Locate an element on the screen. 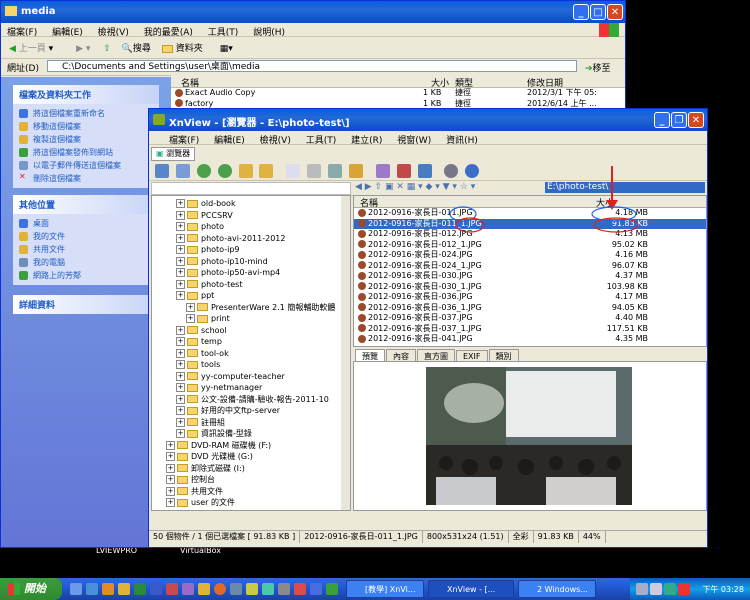  tree-item: + photo-avi-2011-2012 is located at coordinates (251, 239).